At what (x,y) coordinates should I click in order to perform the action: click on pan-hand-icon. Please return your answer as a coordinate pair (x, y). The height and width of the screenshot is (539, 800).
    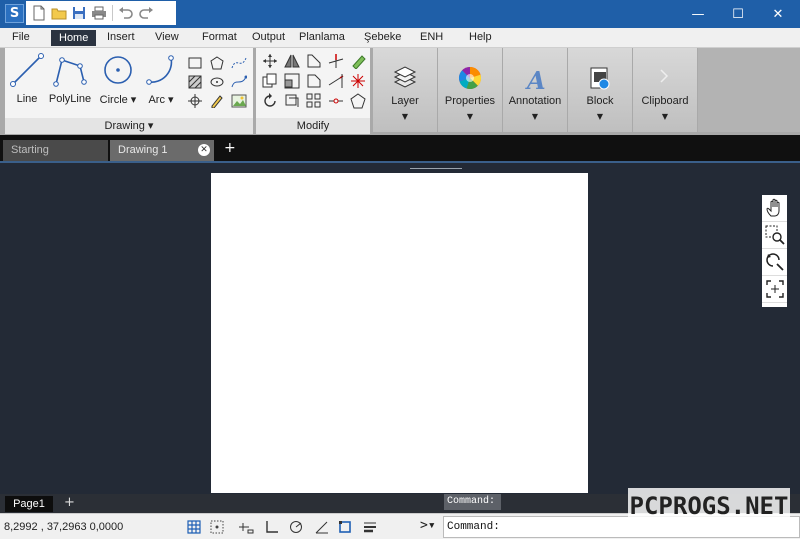
    Looking at the image, I should click on (774, 208).